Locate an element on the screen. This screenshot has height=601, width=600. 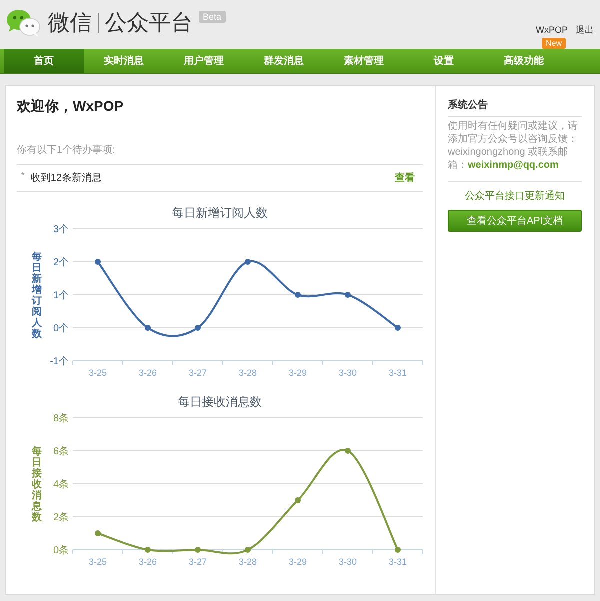
email-link: weixinmp@qq.com is located at coordinates (513, 165).